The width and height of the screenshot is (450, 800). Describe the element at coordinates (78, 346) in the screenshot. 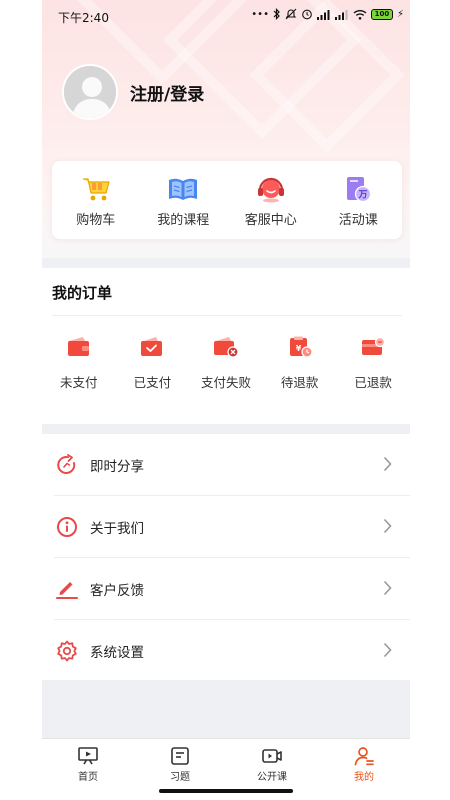

I see `wallet-unpaid-icon` at that location.